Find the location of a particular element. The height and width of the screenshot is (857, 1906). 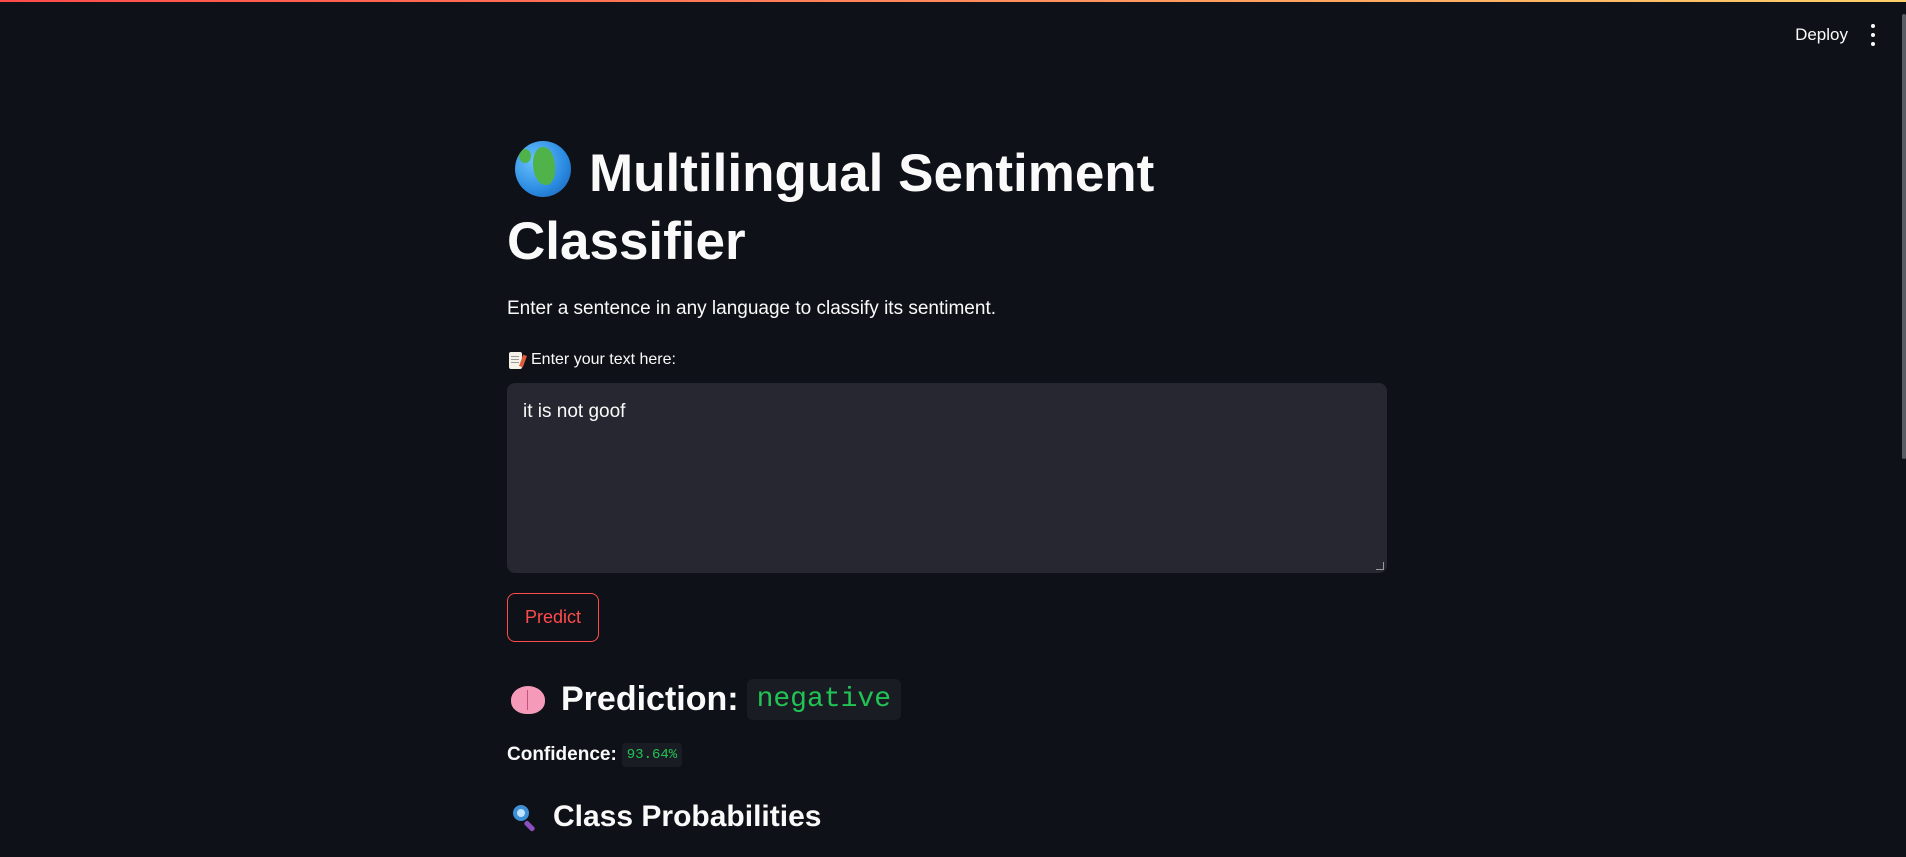

app-header: Deploy is located at coordinates (953, 36).